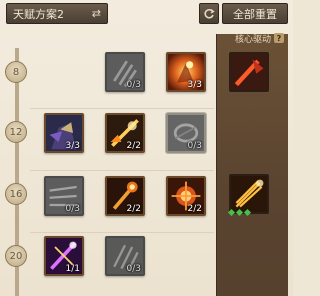 Image resolution: width=320 pixels, height=296 pixels. I want to click on talent-slot-12-1: 3/3, so click(64, 133).